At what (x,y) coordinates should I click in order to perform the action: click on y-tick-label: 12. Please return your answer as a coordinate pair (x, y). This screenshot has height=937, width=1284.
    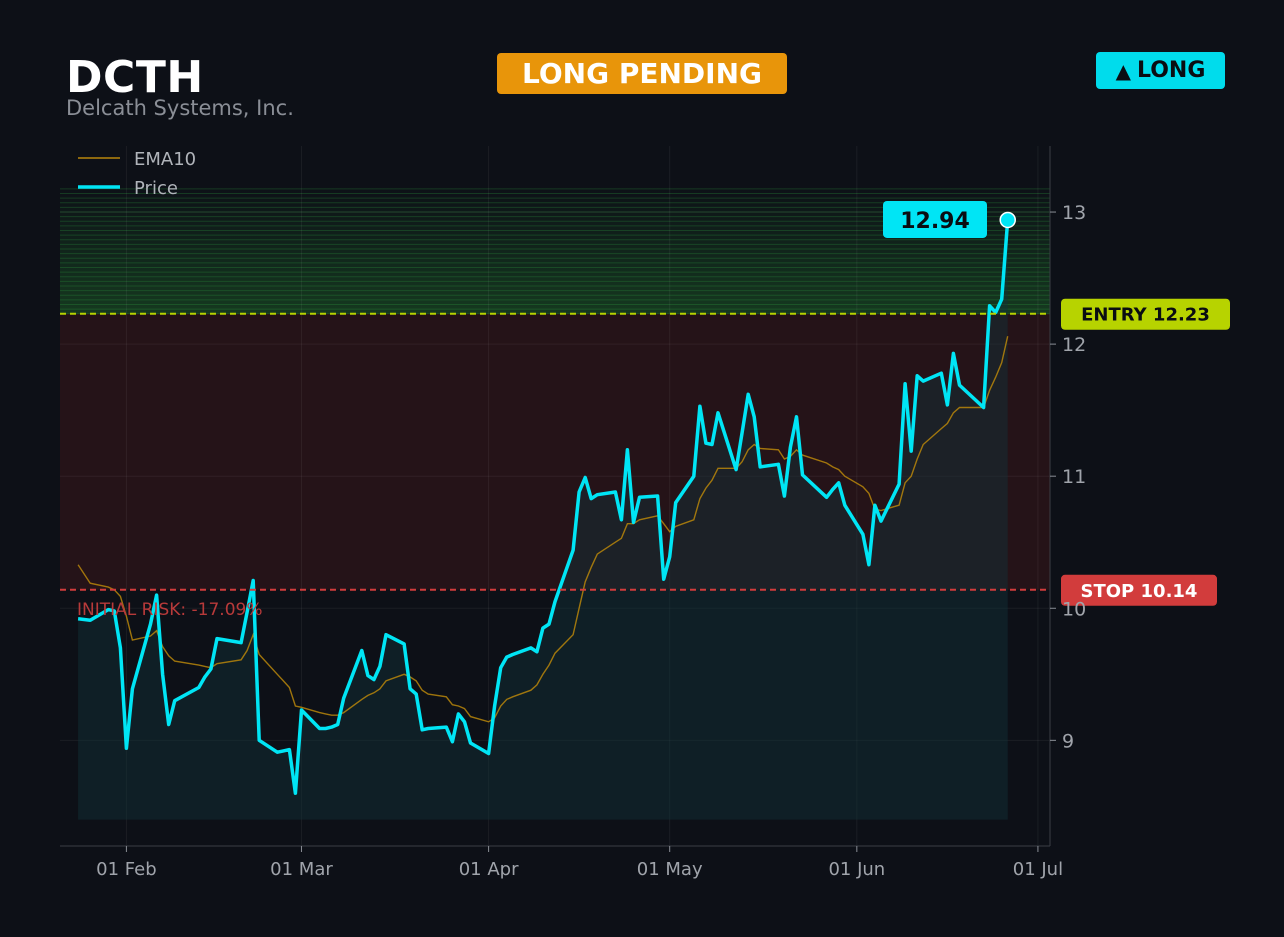
    Looking at the image, I should click on (1074, 345).